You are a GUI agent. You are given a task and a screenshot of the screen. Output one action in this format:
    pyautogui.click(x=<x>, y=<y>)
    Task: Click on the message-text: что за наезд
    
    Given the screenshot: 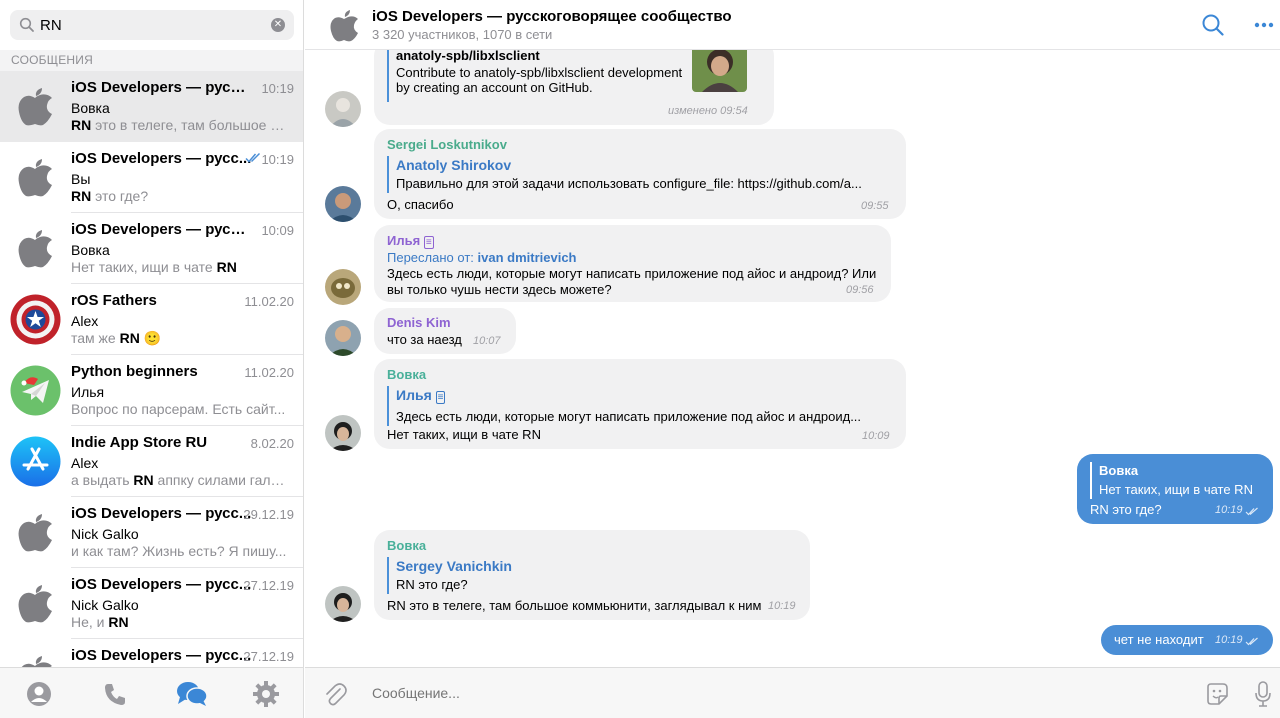 What is the action you would take?
    pyautogui.click(x=424, y=339)
    